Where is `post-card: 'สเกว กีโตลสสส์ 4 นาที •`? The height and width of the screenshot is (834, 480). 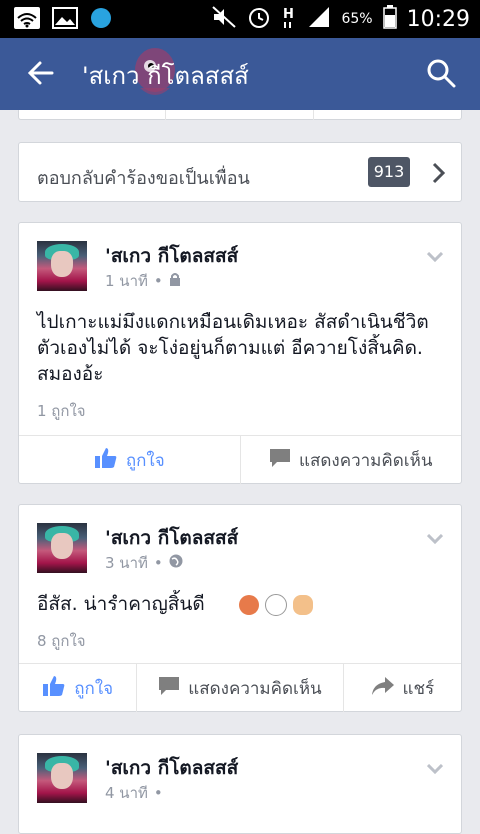 post-card: 'สเกว กีโตลสสส์ 4 นาที • is located at coordinates (240, 784).